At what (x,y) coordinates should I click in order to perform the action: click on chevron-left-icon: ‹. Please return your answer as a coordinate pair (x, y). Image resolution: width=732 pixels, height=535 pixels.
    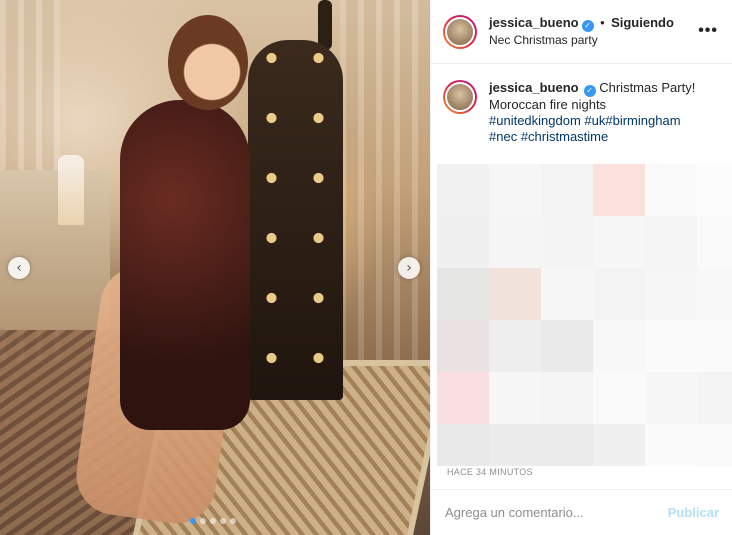
    Looking at the image, I should click on (19, 268).